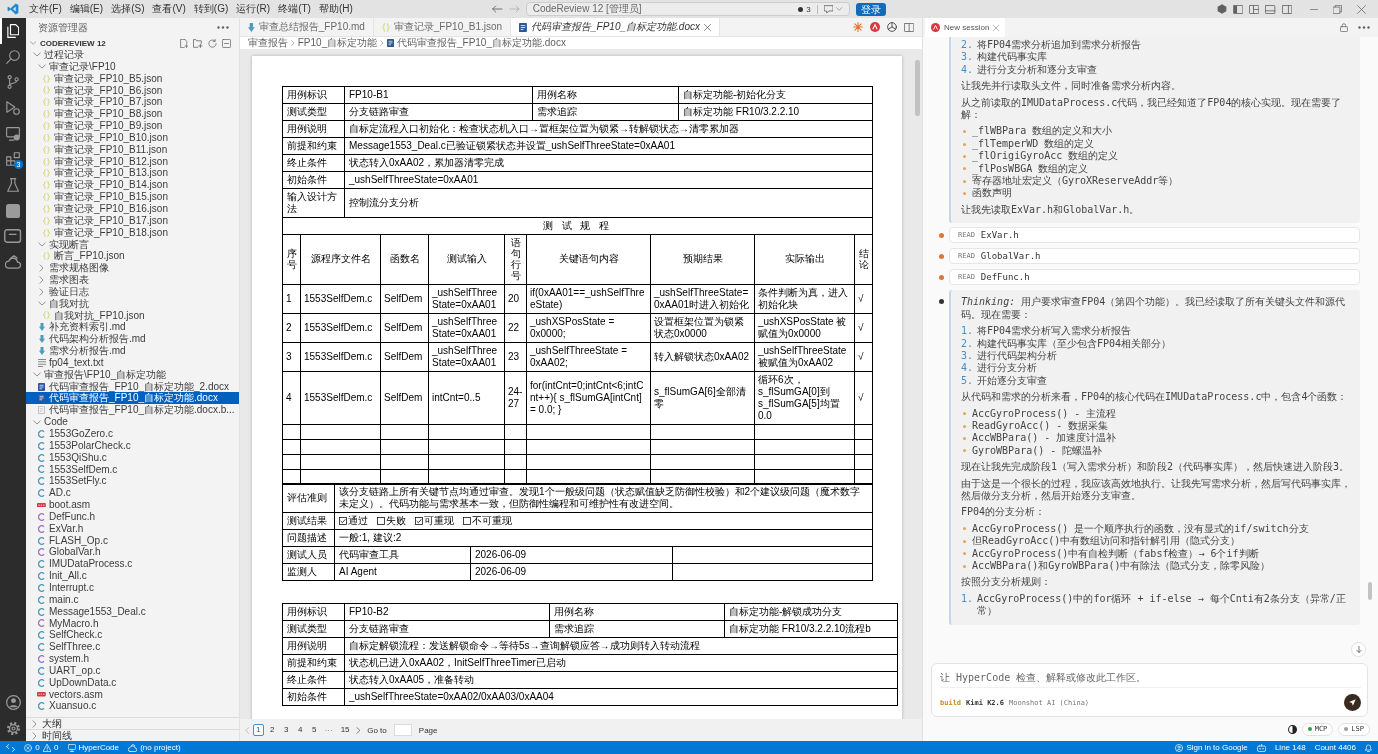 The width and height of the screenshot is (1378, 754). What do you see at coordinates (132, 493) in the screenshot?
I see `tree-item: AD.c` at bounding box center [132, 493].